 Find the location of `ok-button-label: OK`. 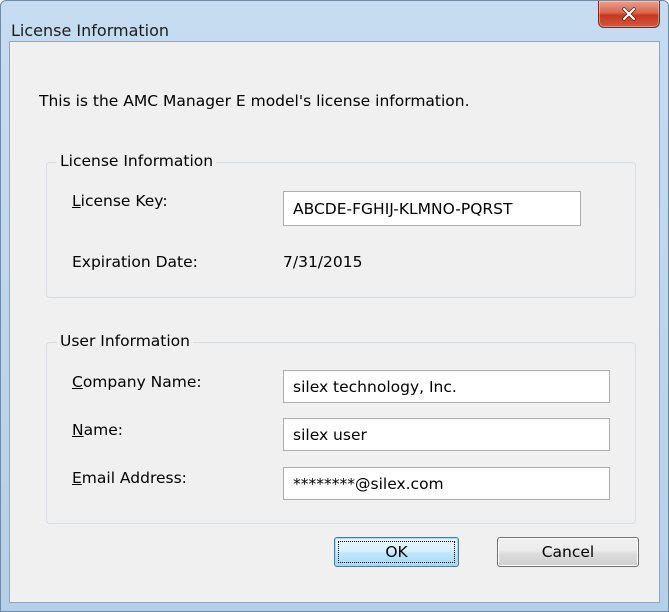

ok-button-label: OK is located at coordinates (396, 552).